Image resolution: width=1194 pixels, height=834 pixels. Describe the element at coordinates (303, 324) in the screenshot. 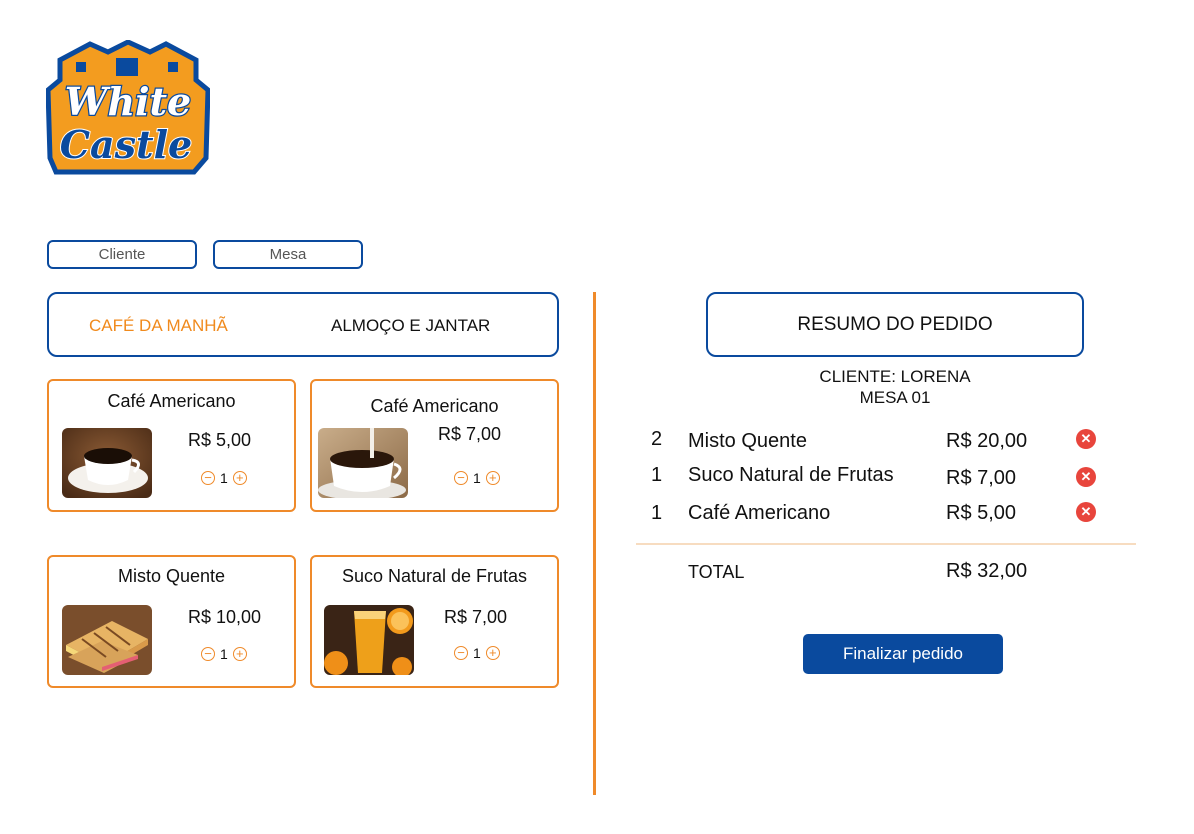

I see `menu-tabs: CAFÉ DA MANHÃ ALMOÇO E JANTAR` at that location.